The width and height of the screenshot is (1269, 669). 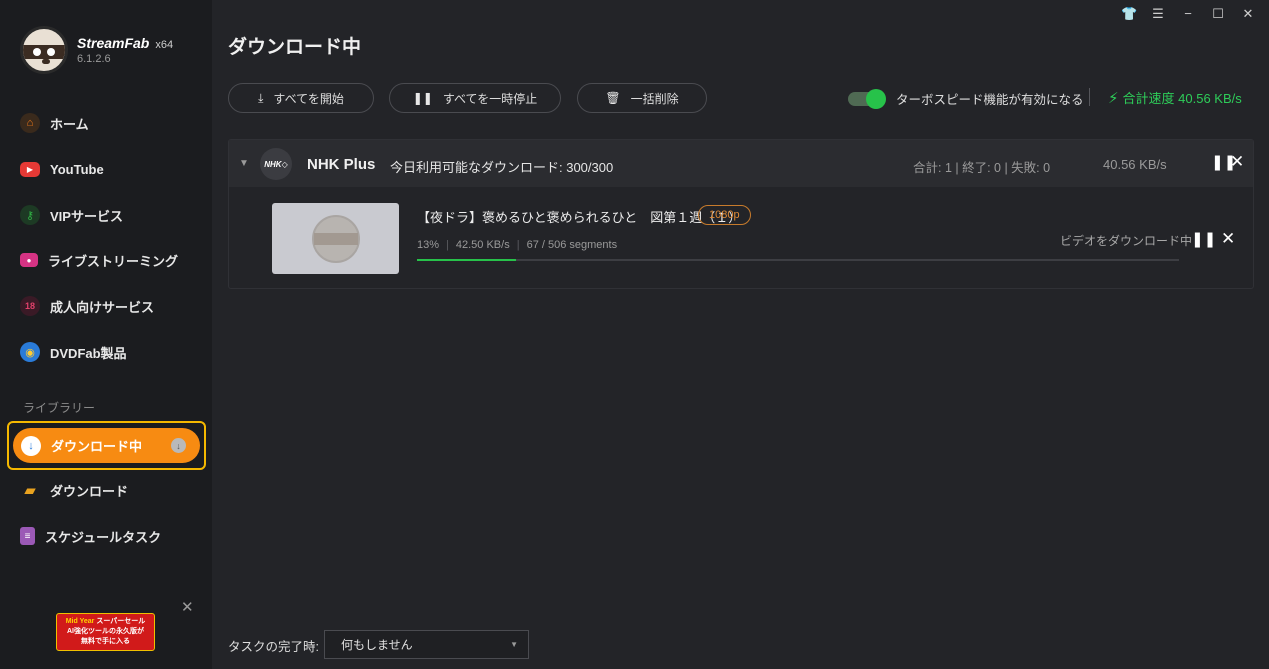 What do you see at coordinates (1228, 239) in the screenshot?
I see `item-close-icon: ✕` at bounding box center [1228, 239].